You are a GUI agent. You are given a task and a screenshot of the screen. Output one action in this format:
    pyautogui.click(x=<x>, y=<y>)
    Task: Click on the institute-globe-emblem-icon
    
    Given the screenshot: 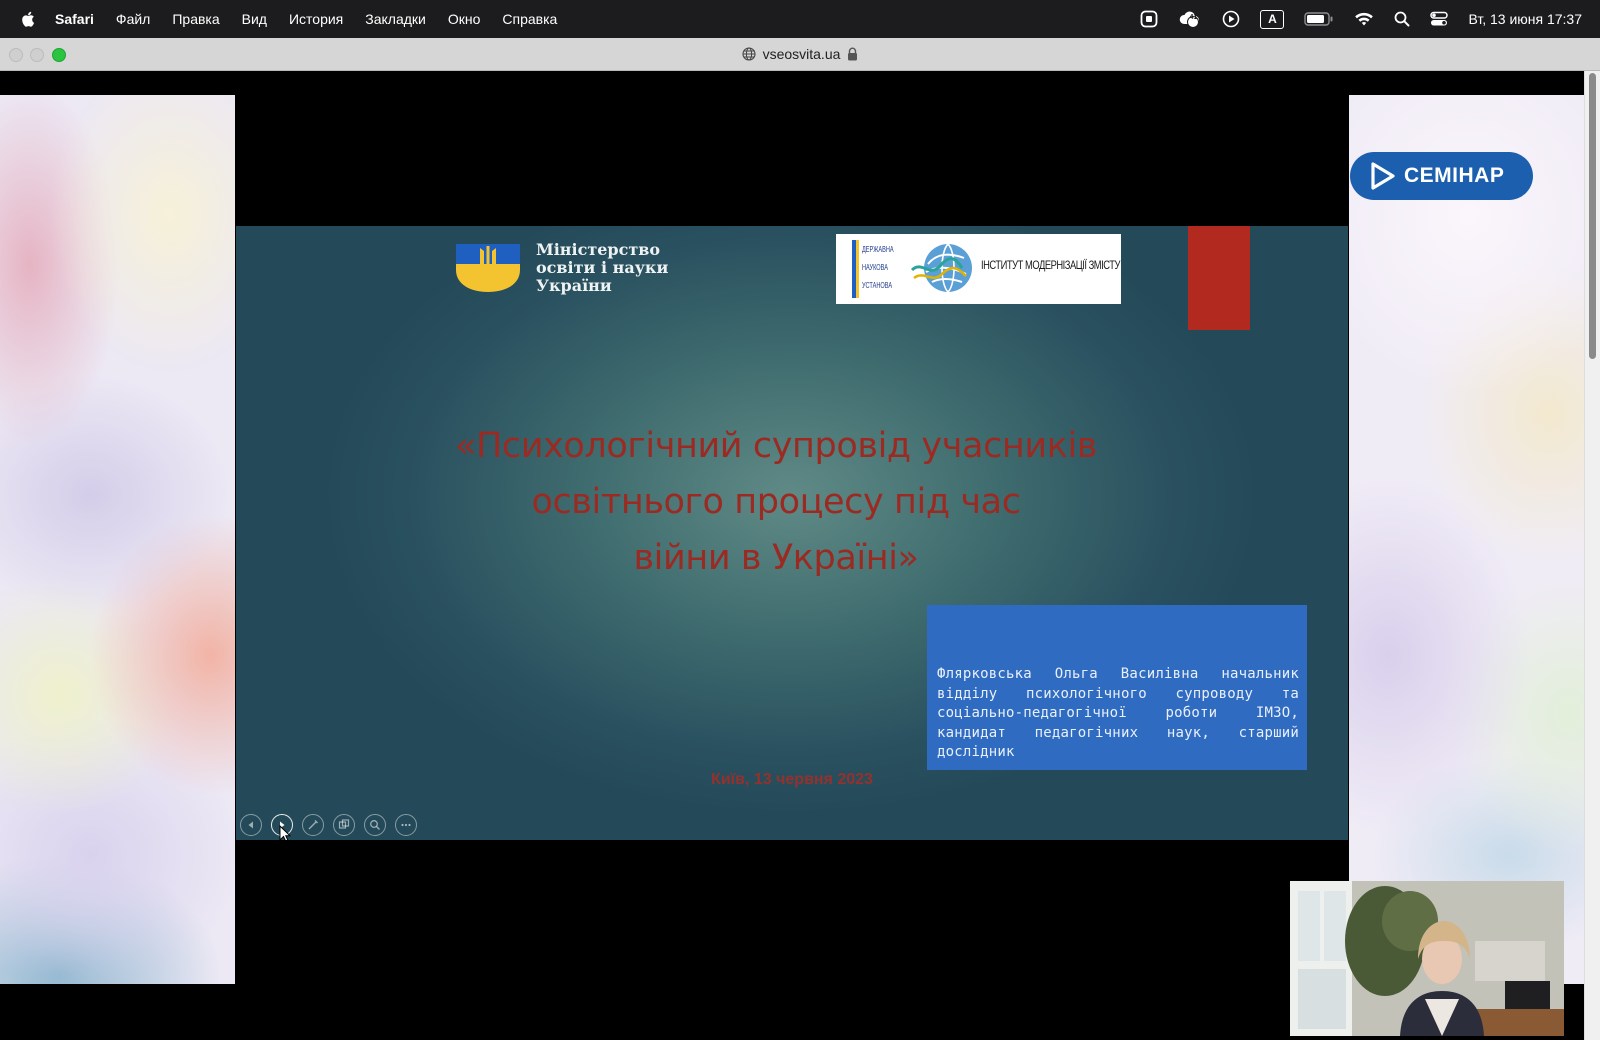 What is the action you would take?
    pyautogui.click(x=941, y=268)
    